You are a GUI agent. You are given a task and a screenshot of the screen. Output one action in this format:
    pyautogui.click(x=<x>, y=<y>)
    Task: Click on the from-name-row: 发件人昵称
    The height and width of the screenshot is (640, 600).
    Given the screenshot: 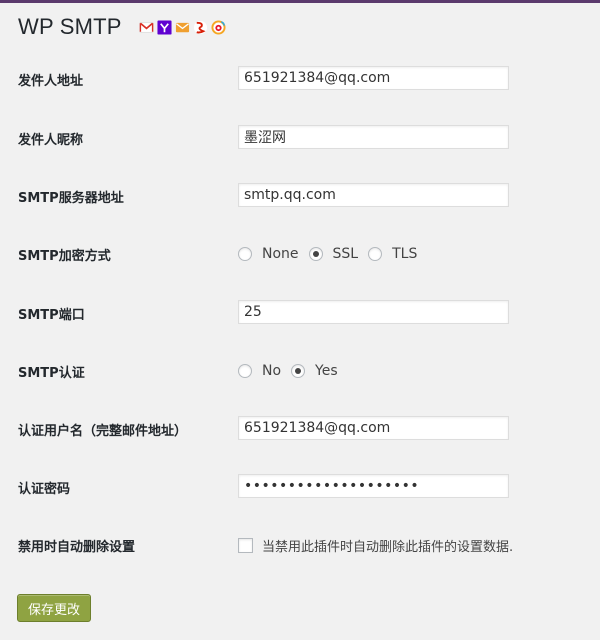 What is the action you would take?
    pyautogui.click(x=300, y=138)
    